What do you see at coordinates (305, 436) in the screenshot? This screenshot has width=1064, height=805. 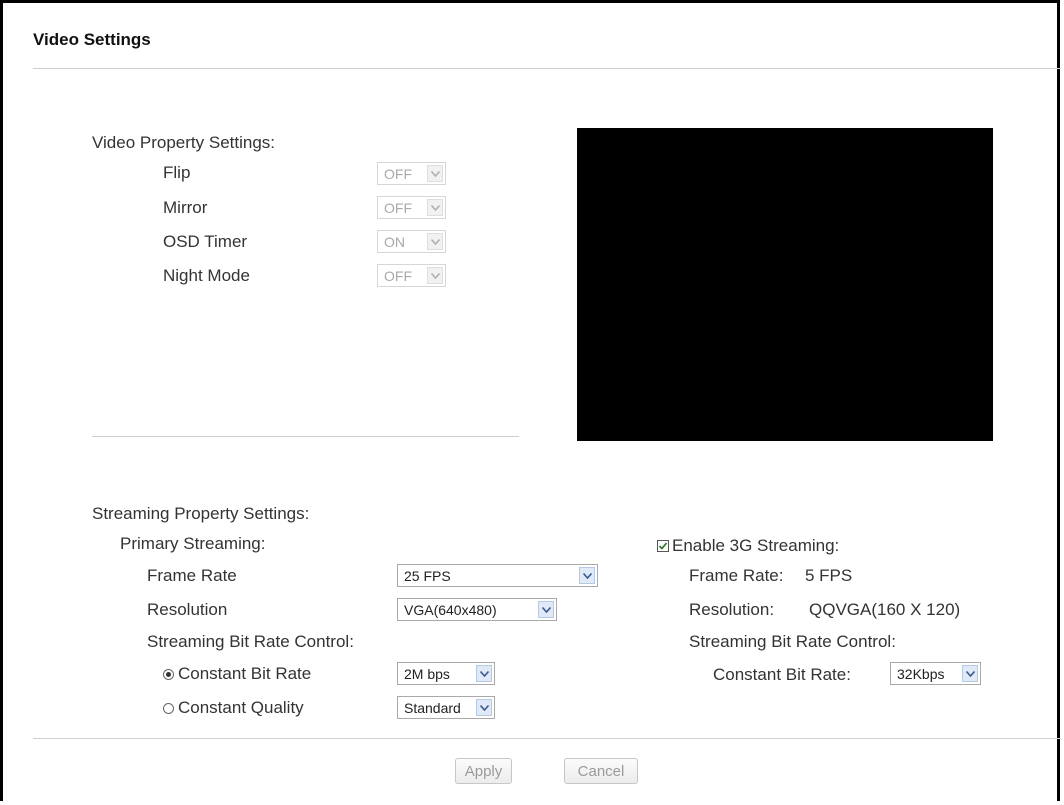 I see `section-divider` at bounding box center [305, 436].